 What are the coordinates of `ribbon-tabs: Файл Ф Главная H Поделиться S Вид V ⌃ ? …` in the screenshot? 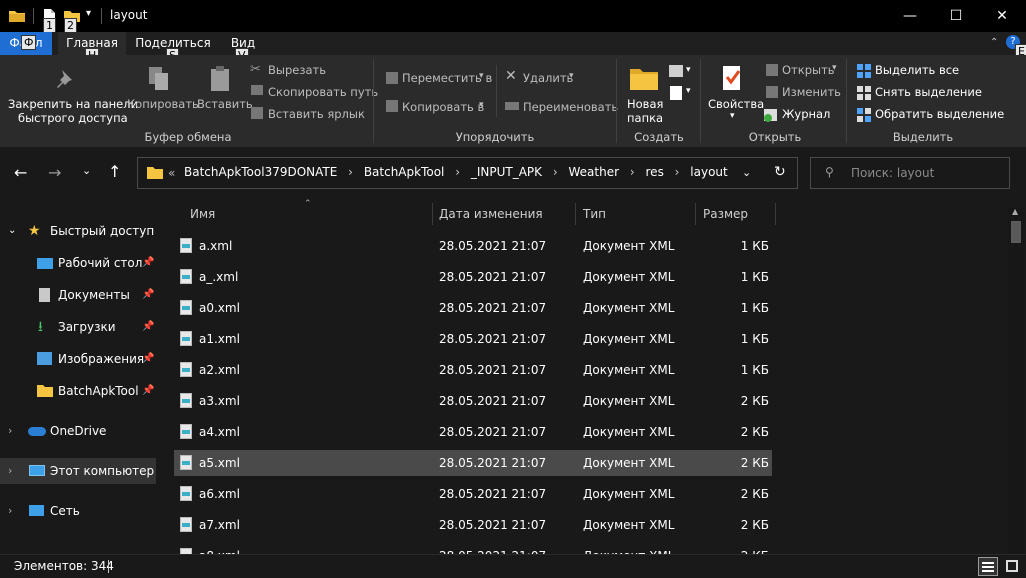 It's located at (513, 47).